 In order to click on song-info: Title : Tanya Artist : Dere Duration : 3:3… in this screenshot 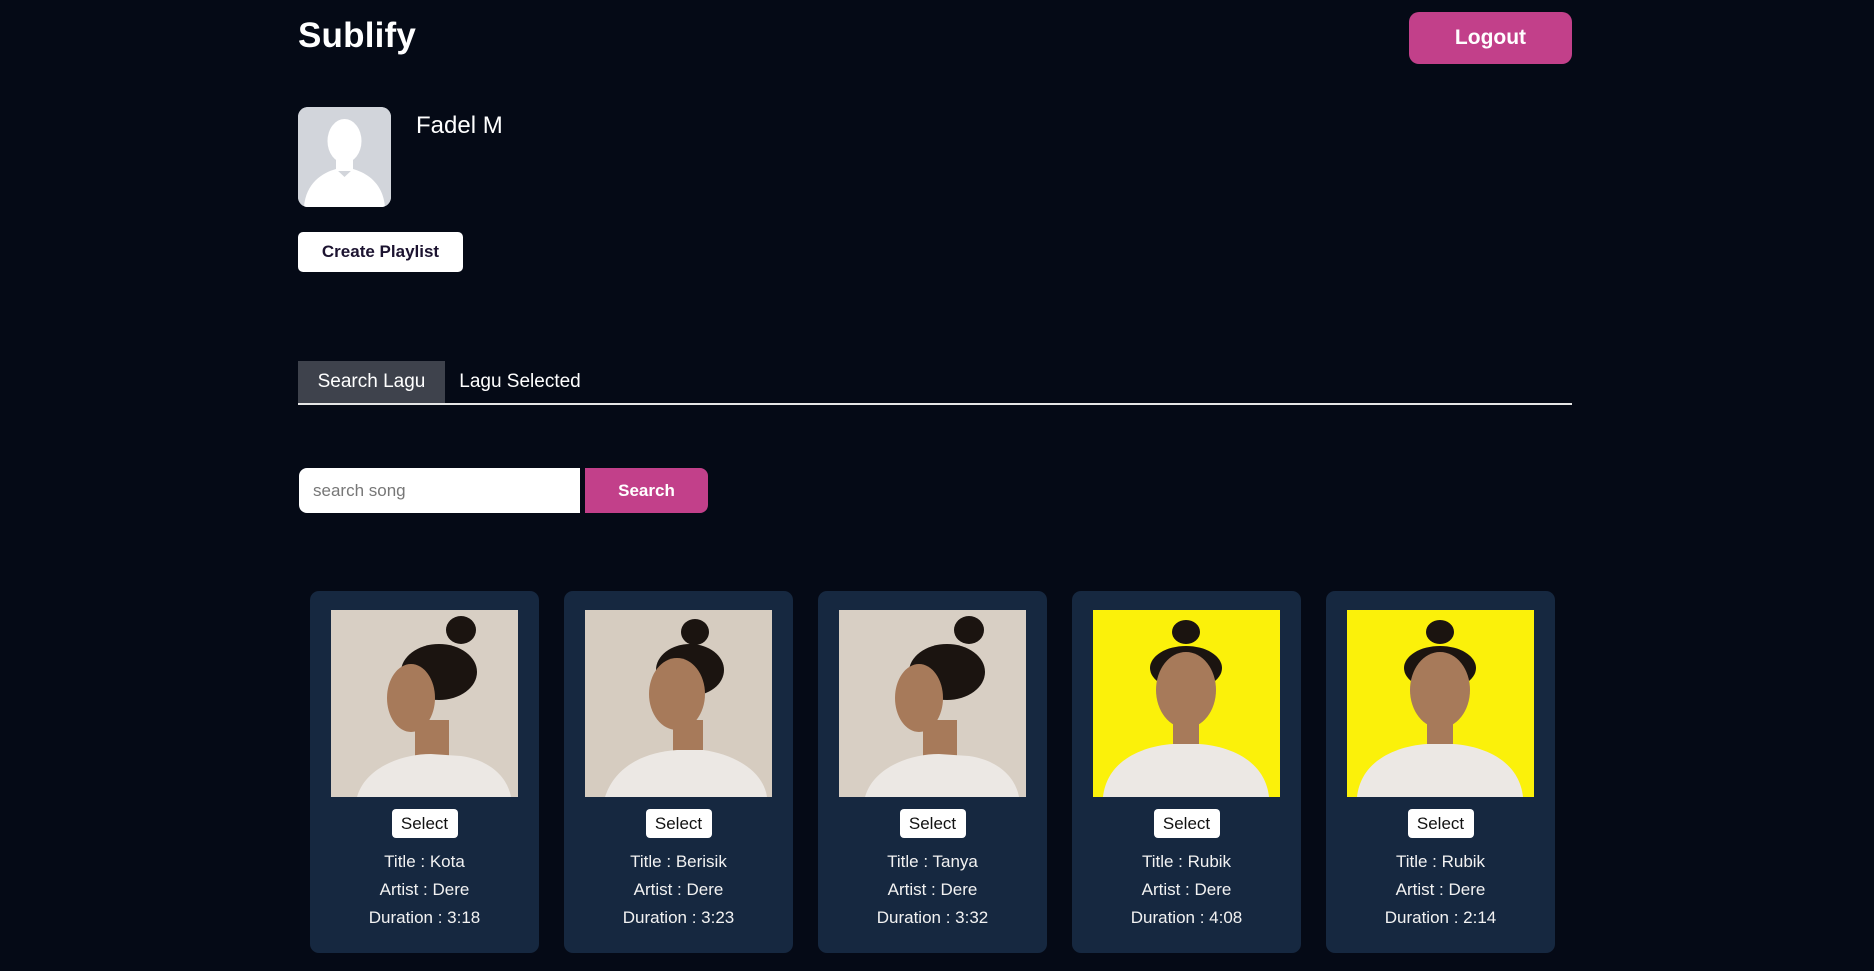, I will do `click(932, 890)`.